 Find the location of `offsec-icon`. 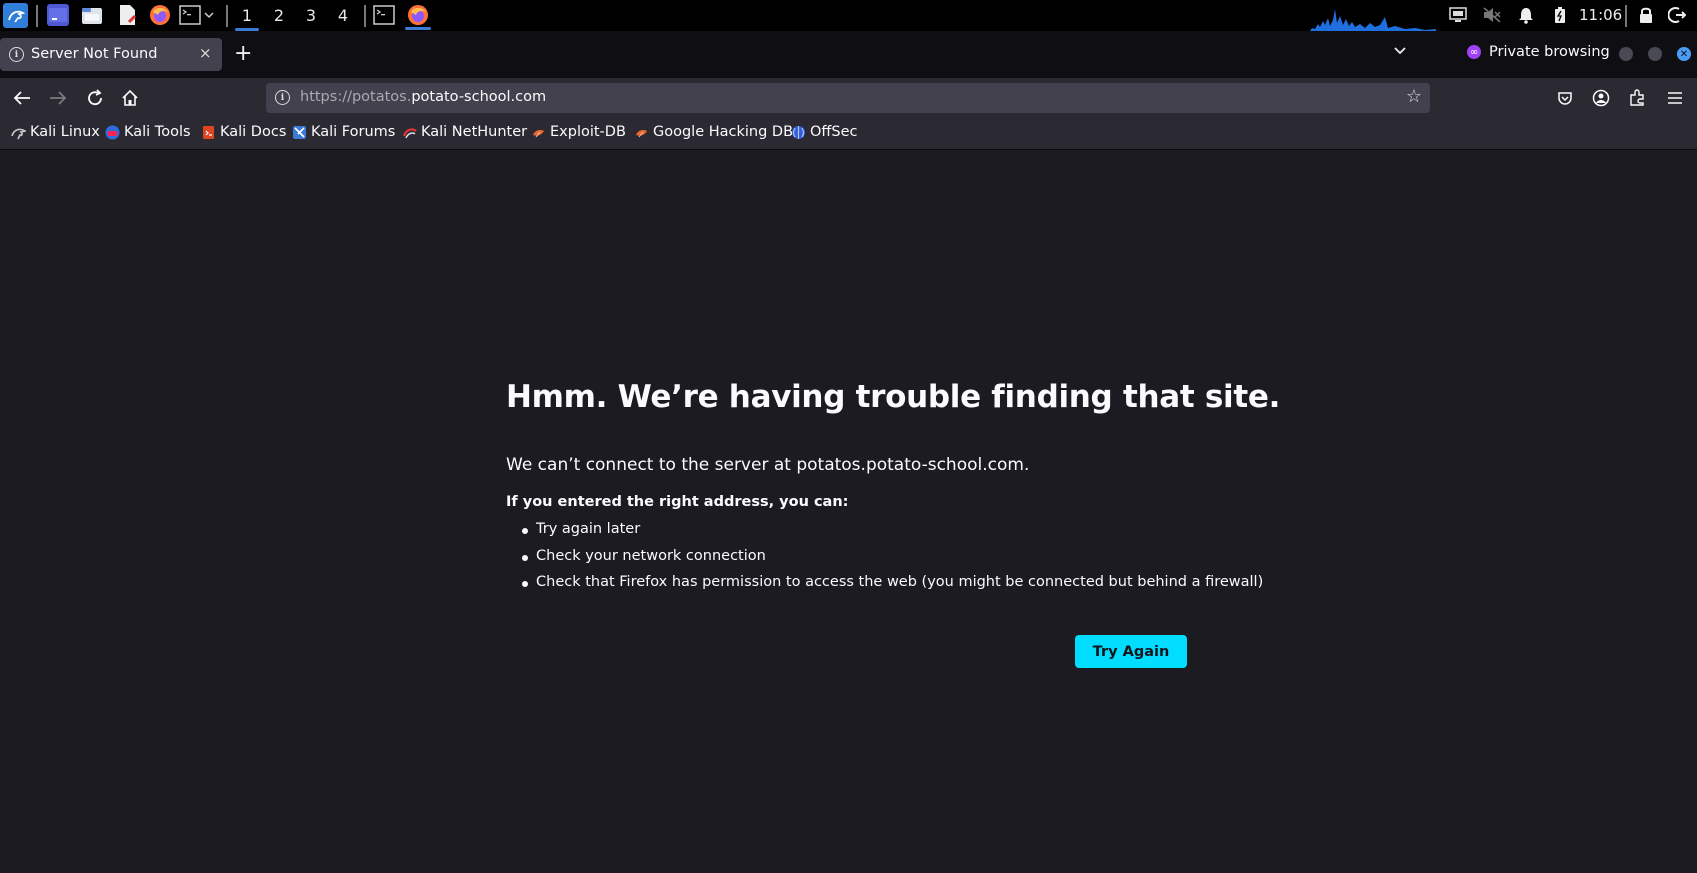

offsec-icon is located at coordinates (798, 132).